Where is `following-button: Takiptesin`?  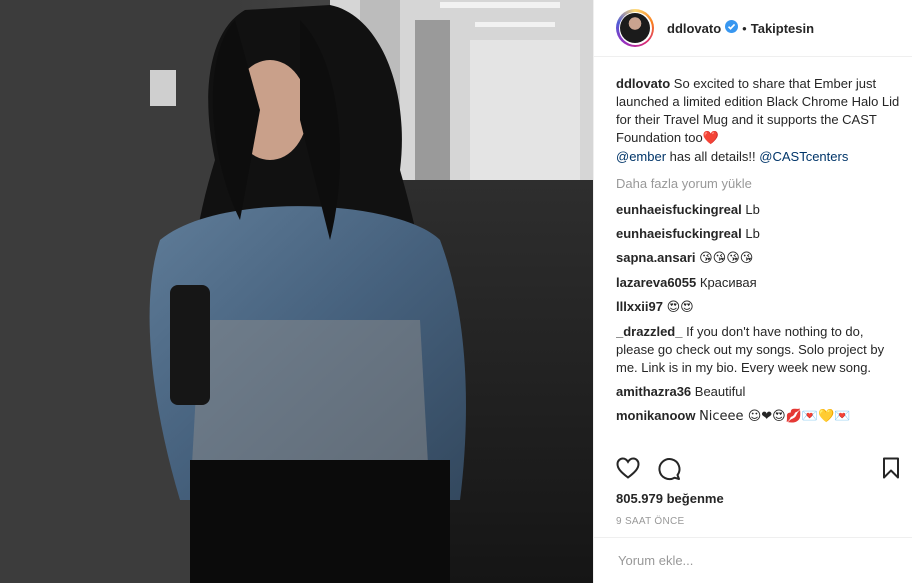 following-button: Takiptesin is located at coordinates (782, 28).